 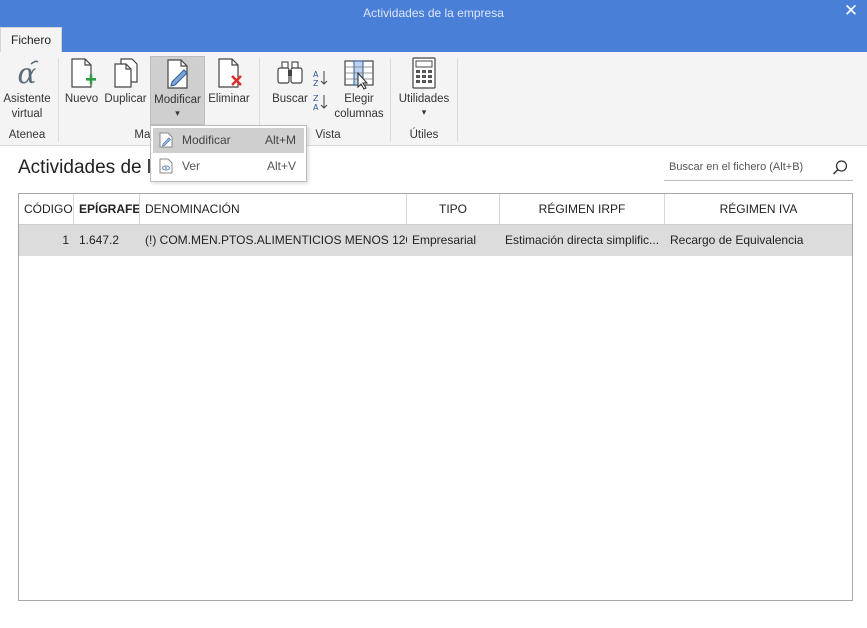 I want to click on menu-item-ver: Ver Alt+V, so click(x=228, y=166).